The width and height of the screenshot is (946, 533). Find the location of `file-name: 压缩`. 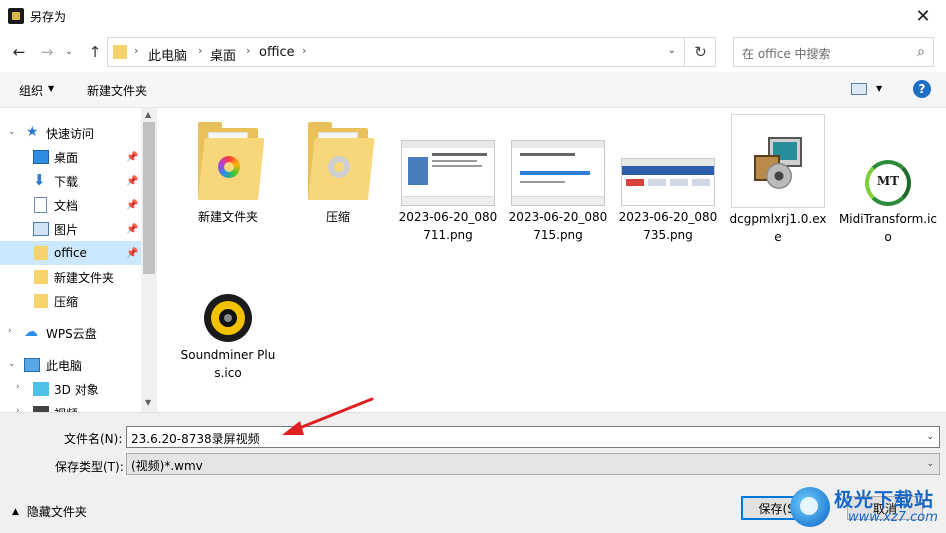

file-name: 压缩 is located at coordinates (337, 217).